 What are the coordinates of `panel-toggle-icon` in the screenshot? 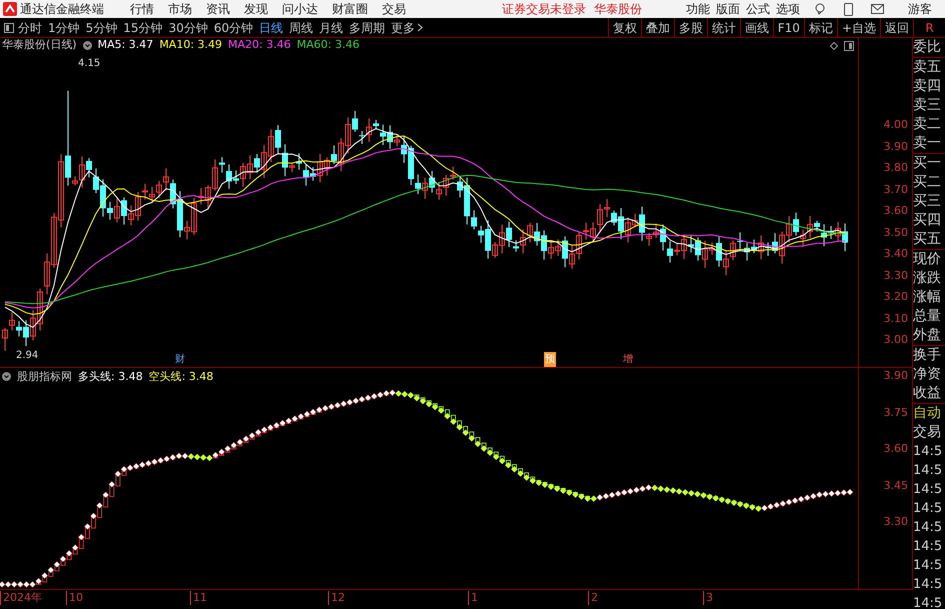 It's located at (9, 27).